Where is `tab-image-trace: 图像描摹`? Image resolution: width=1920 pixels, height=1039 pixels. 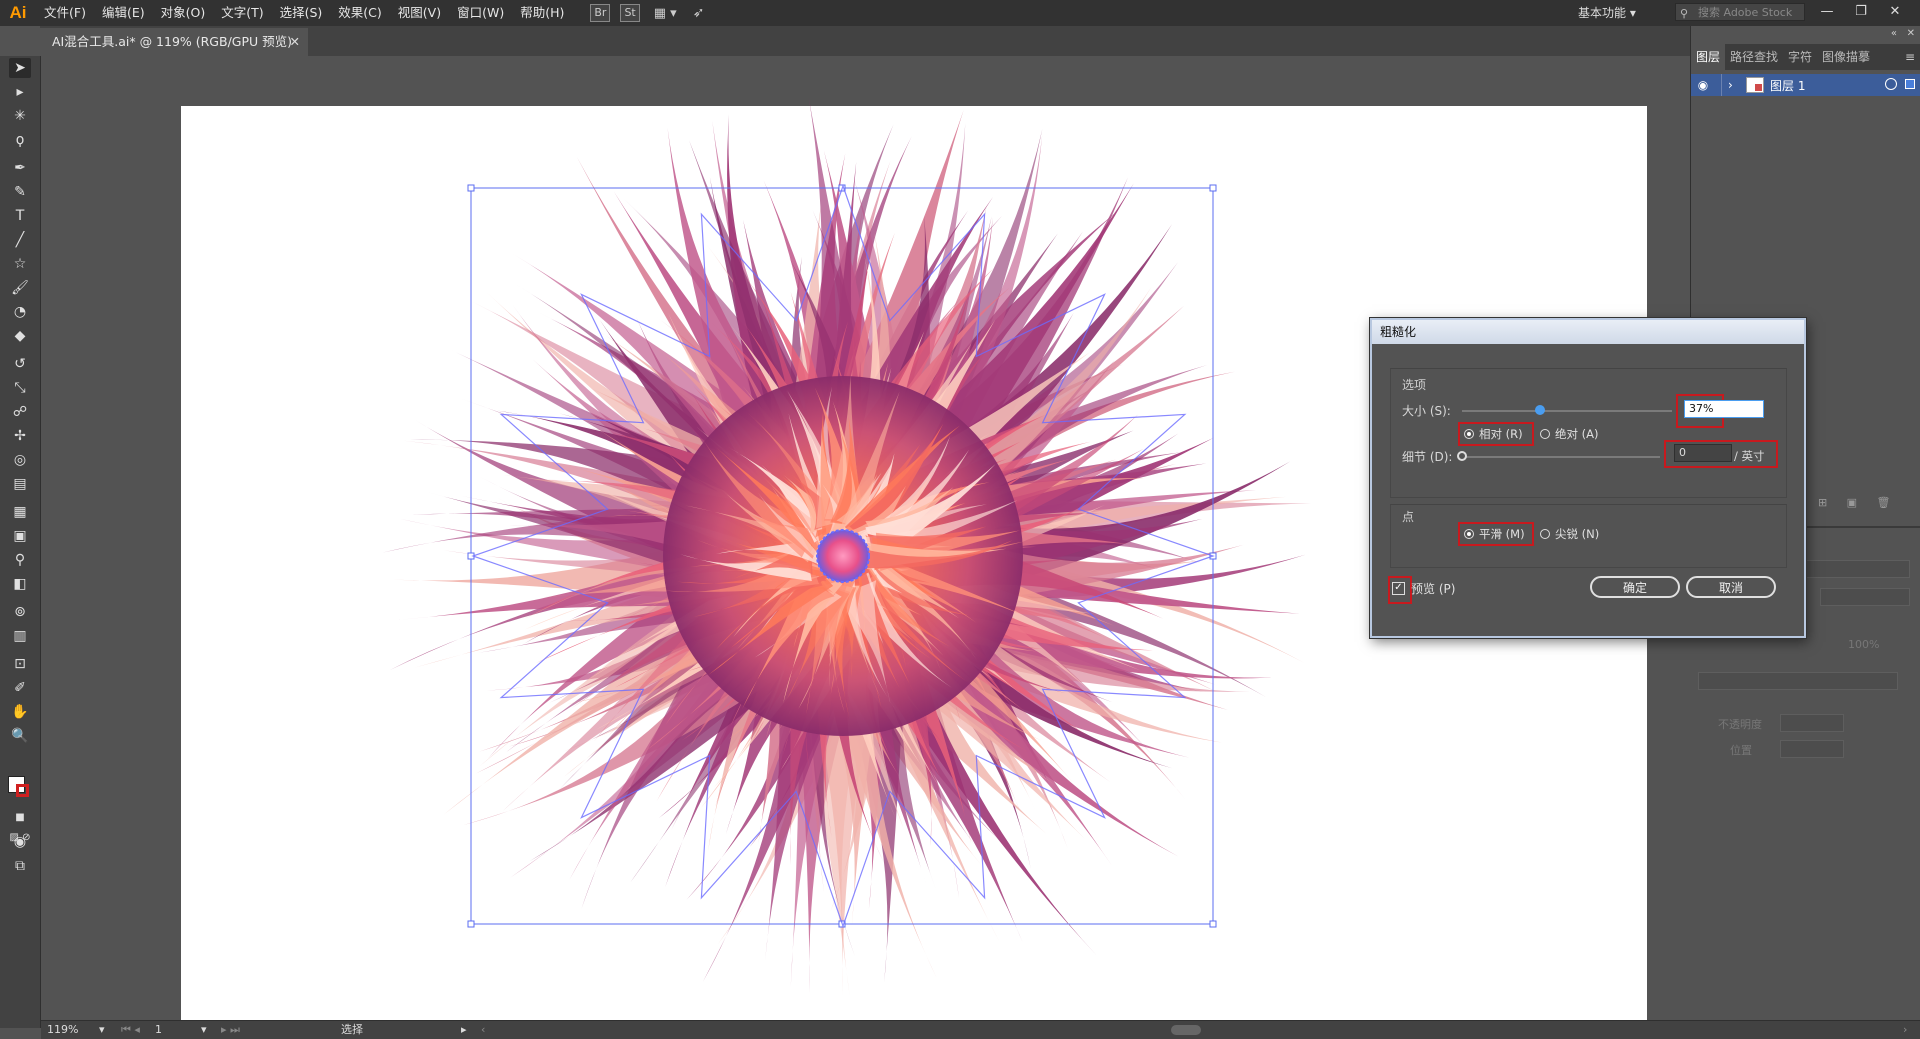 tab-image-trace: 图像描摹 is located at coordinates (1846, 57).